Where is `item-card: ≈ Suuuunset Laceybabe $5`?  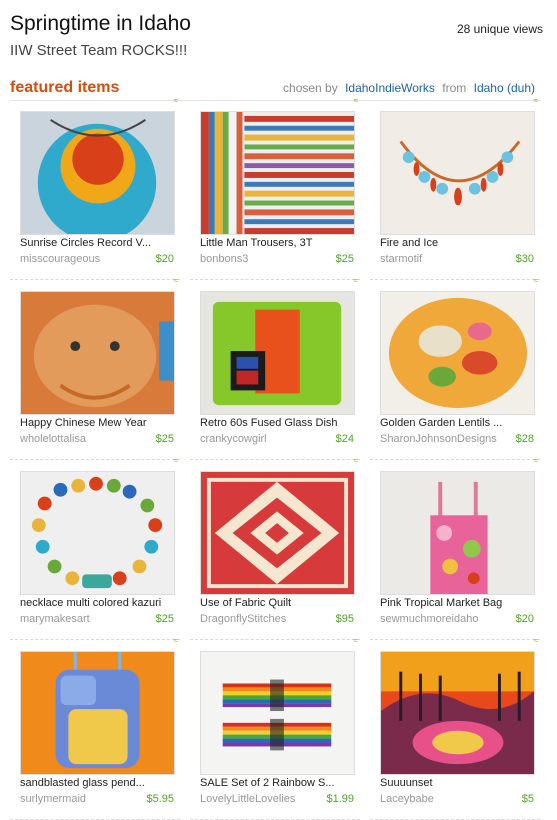
item-card: ≈ Suuuunset Laceybabe $5 is located at coordinates (455, 728).